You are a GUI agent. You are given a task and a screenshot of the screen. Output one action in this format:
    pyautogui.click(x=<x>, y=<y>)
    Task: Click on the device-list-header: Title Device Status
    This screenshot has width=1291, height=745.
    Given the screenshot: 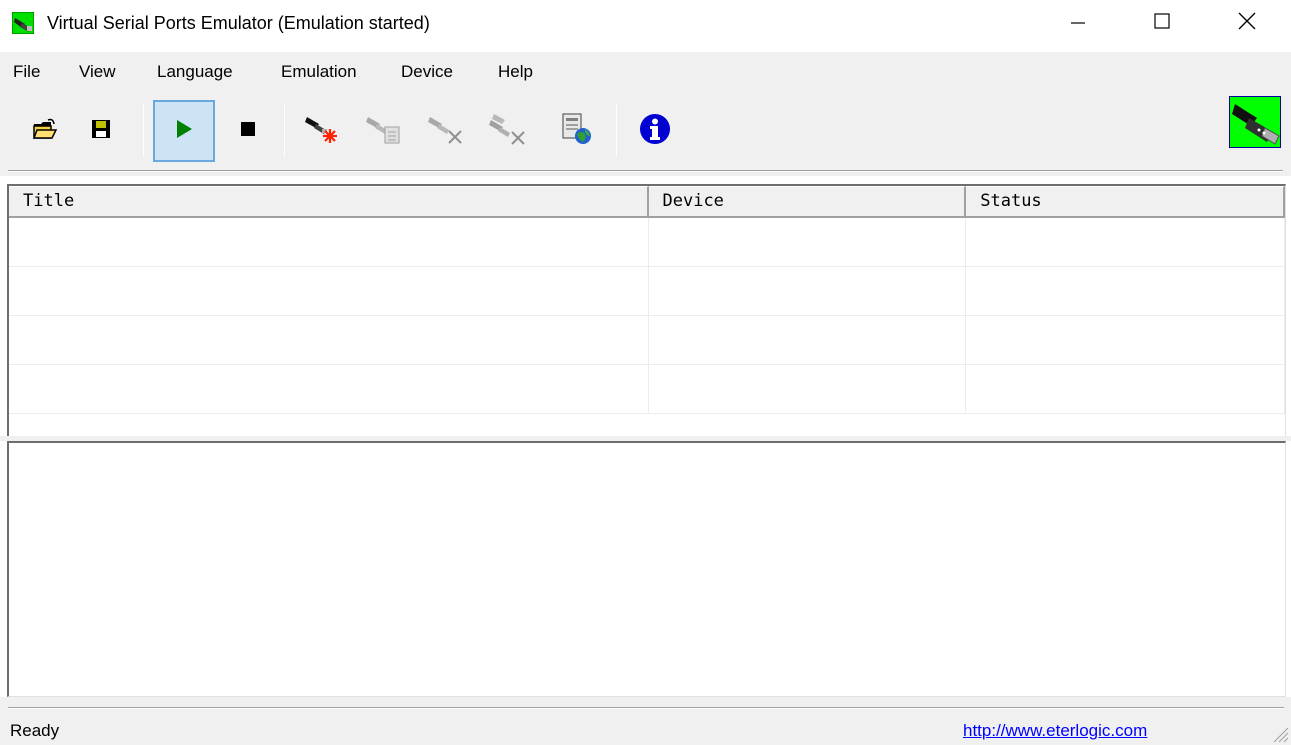 What is the action you would take?
    pyautogui.click(x=647, y=202)
    